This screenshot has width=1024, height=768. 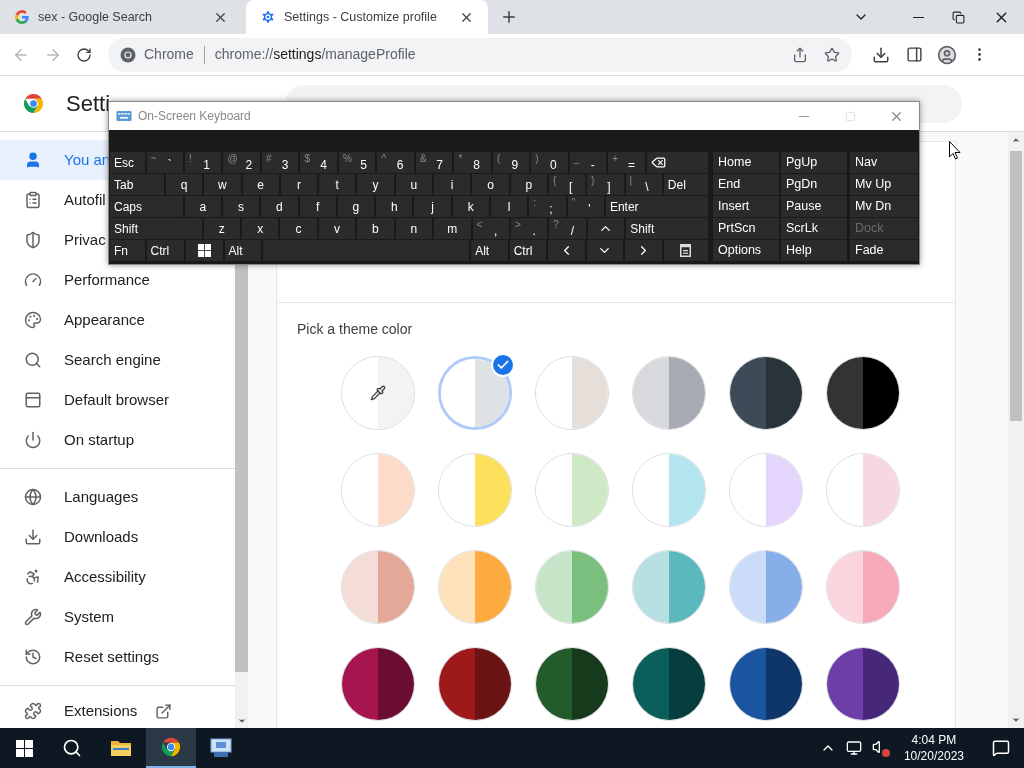 I want to click on key: Alt, so click(x=489, y=250).